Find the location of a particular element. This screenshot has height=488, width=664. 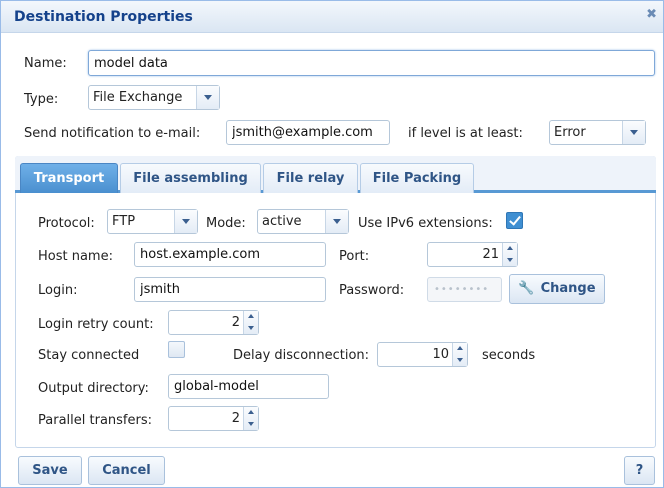

change-button-label: Change is located at coordinates (568, 288).